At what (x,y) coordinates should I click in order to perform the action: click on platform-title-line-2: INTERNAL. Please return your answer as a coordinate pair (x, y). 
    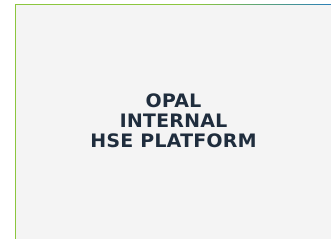
    Looking at the image, I should click on (173, 121).